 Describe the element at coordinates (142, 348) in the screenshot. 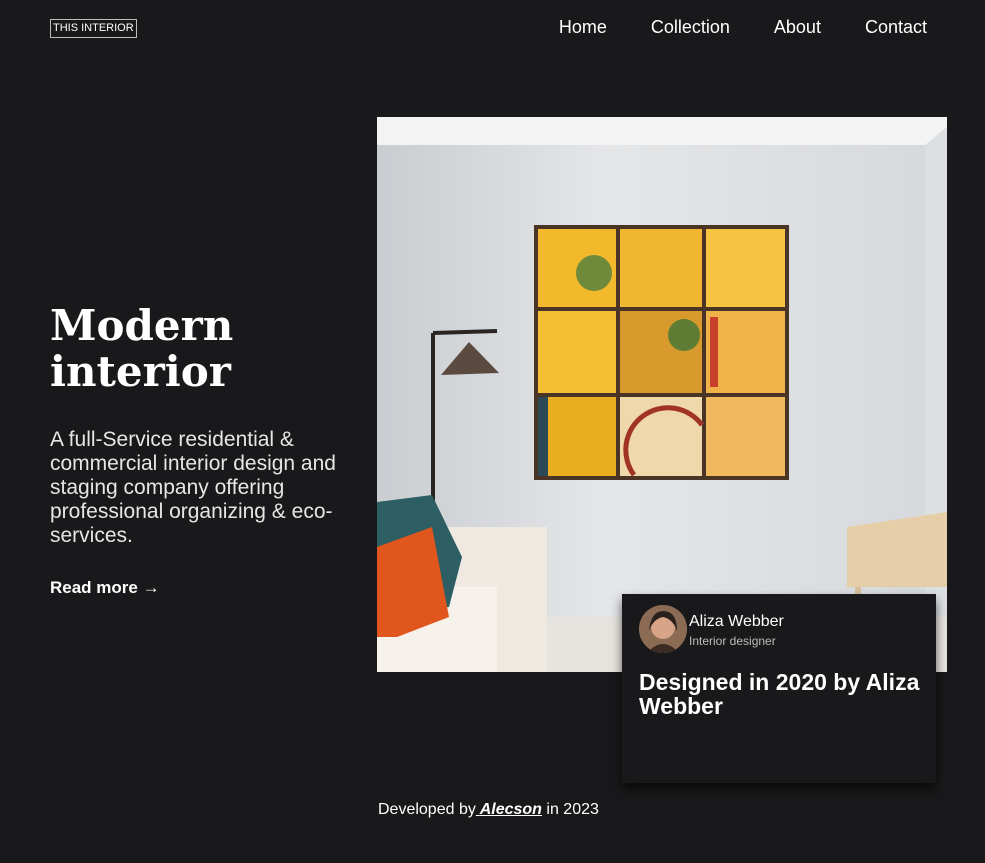

I see `hero-title: Modern interior` at that location.